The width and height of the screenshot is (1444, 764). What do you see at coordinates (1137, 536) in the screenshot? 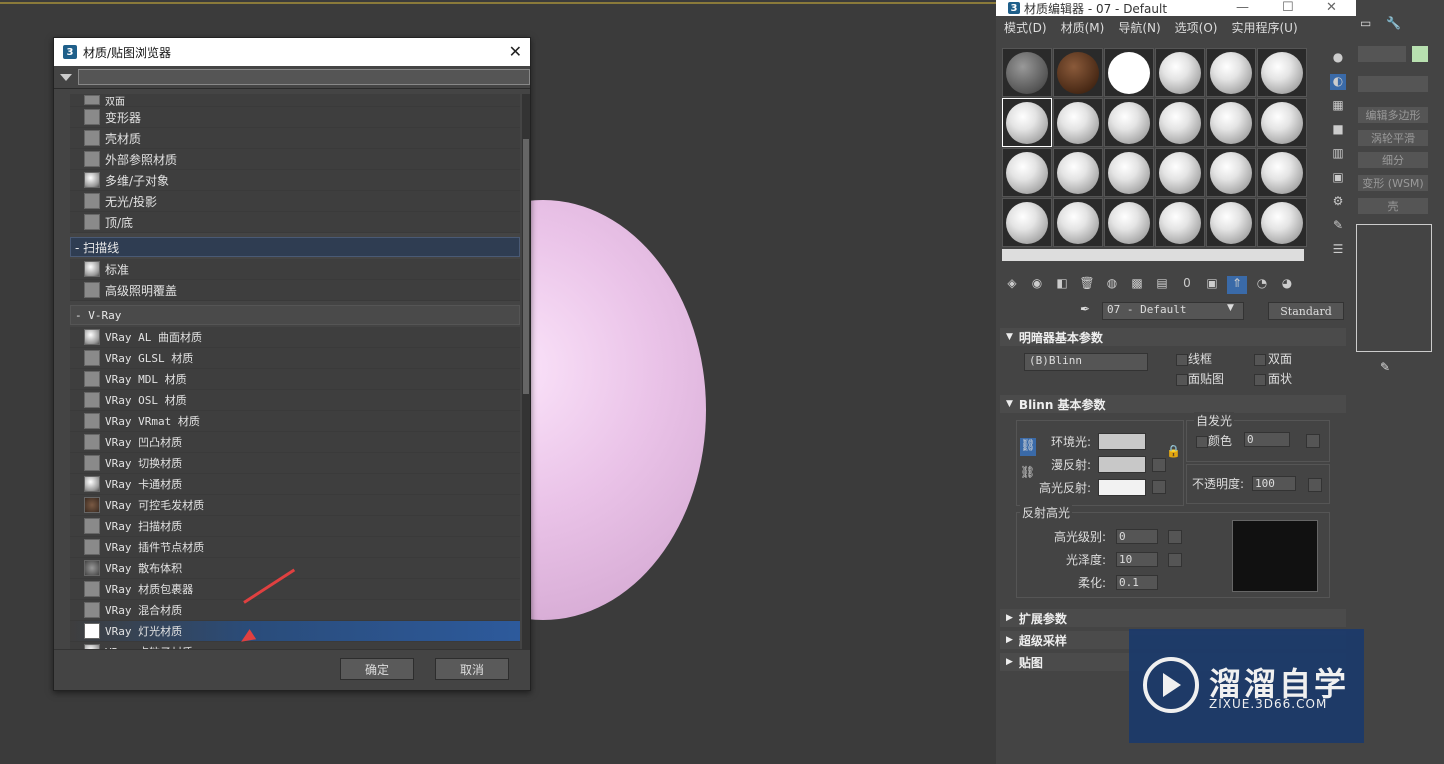
I see `spec-level-spinner: 0` at bounding box center [1137, 536].